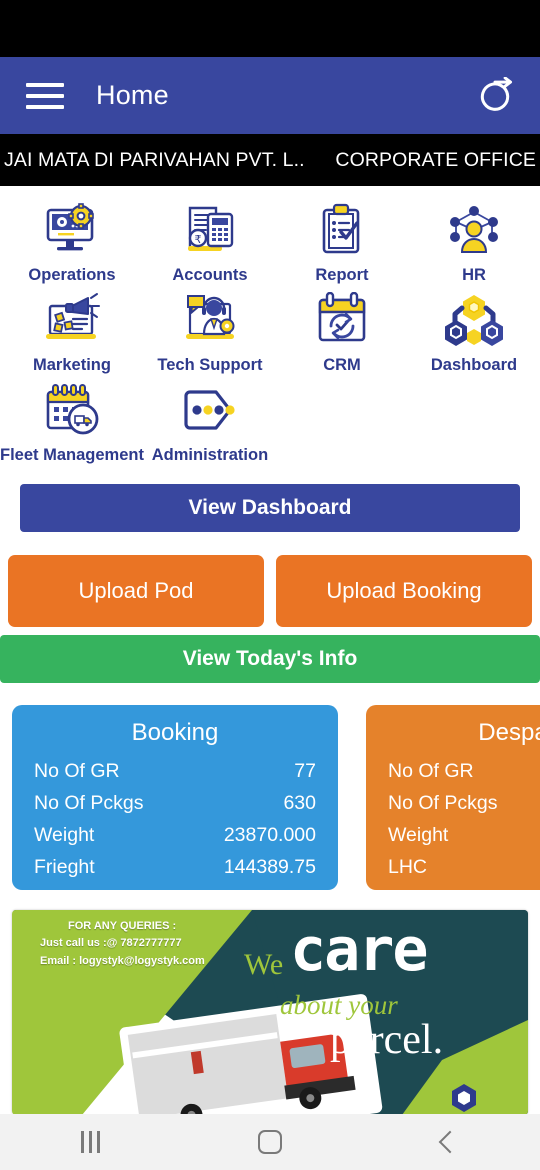 The height and width of the screenshot is (1170, 540). What do you see at coordinates (342, 275) in the screenshot?
I see `grid-label: Report` at bounding box center [342, 275].